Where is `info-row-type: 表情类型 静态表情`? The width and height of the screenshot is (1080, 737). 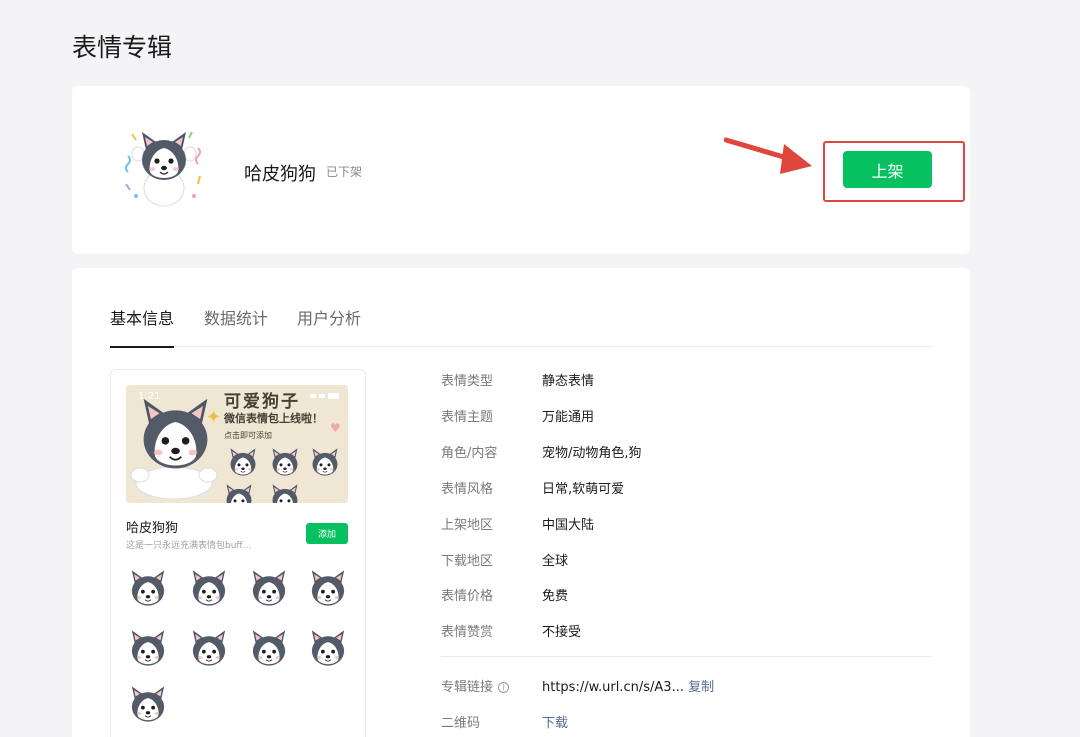 info-row-type: 表情类型 静态表情 is located at coordinates (686, 380).